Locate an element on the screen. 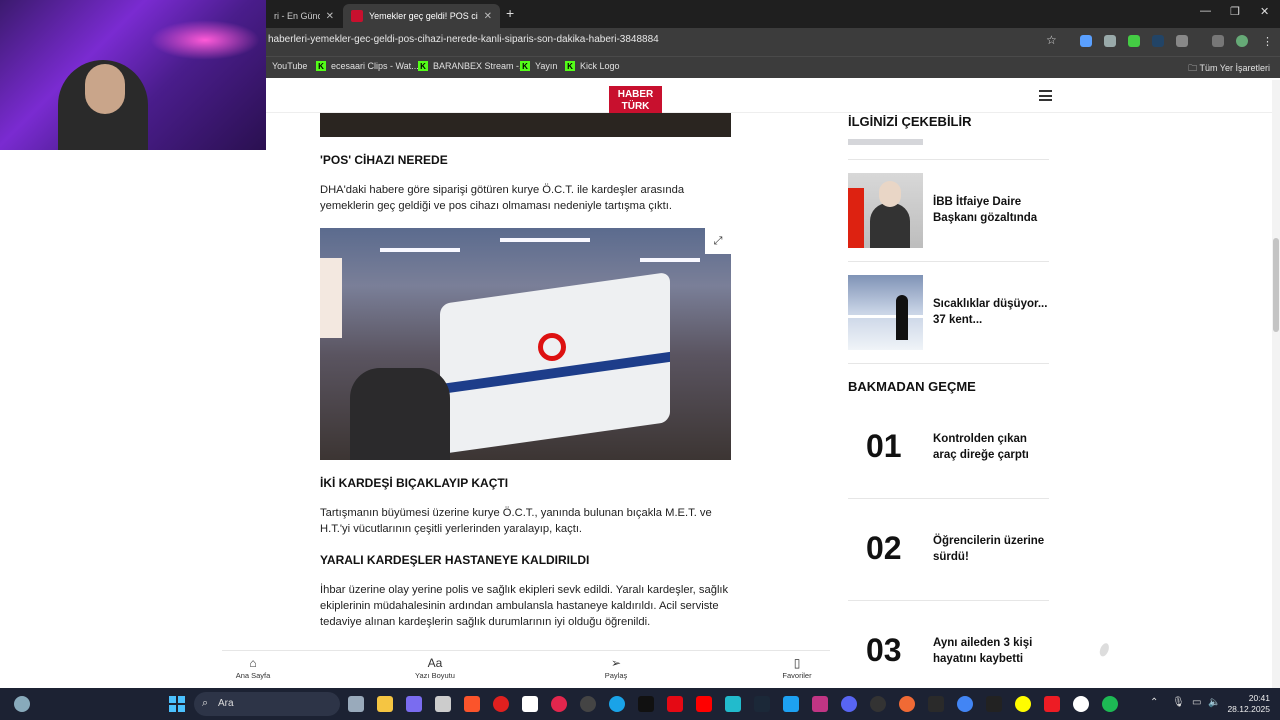  edge-icon is located at coordinates (617, 704).